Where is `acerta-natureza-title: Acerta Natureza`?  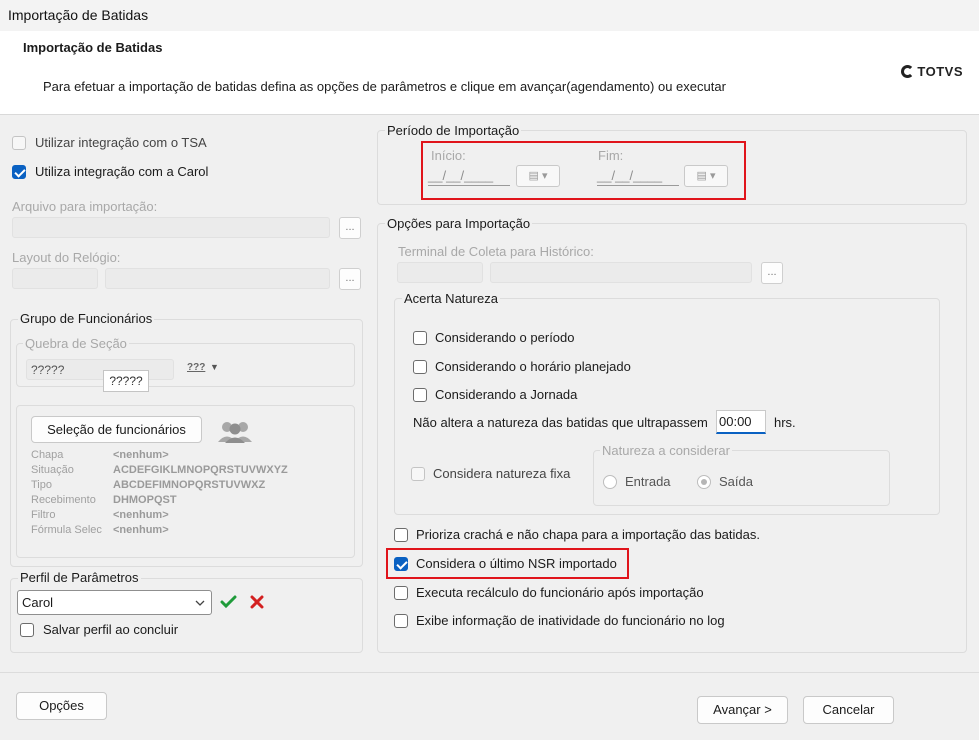 acerta-natureza-title: Acerta Natureza is located at coordinates (451, 298).